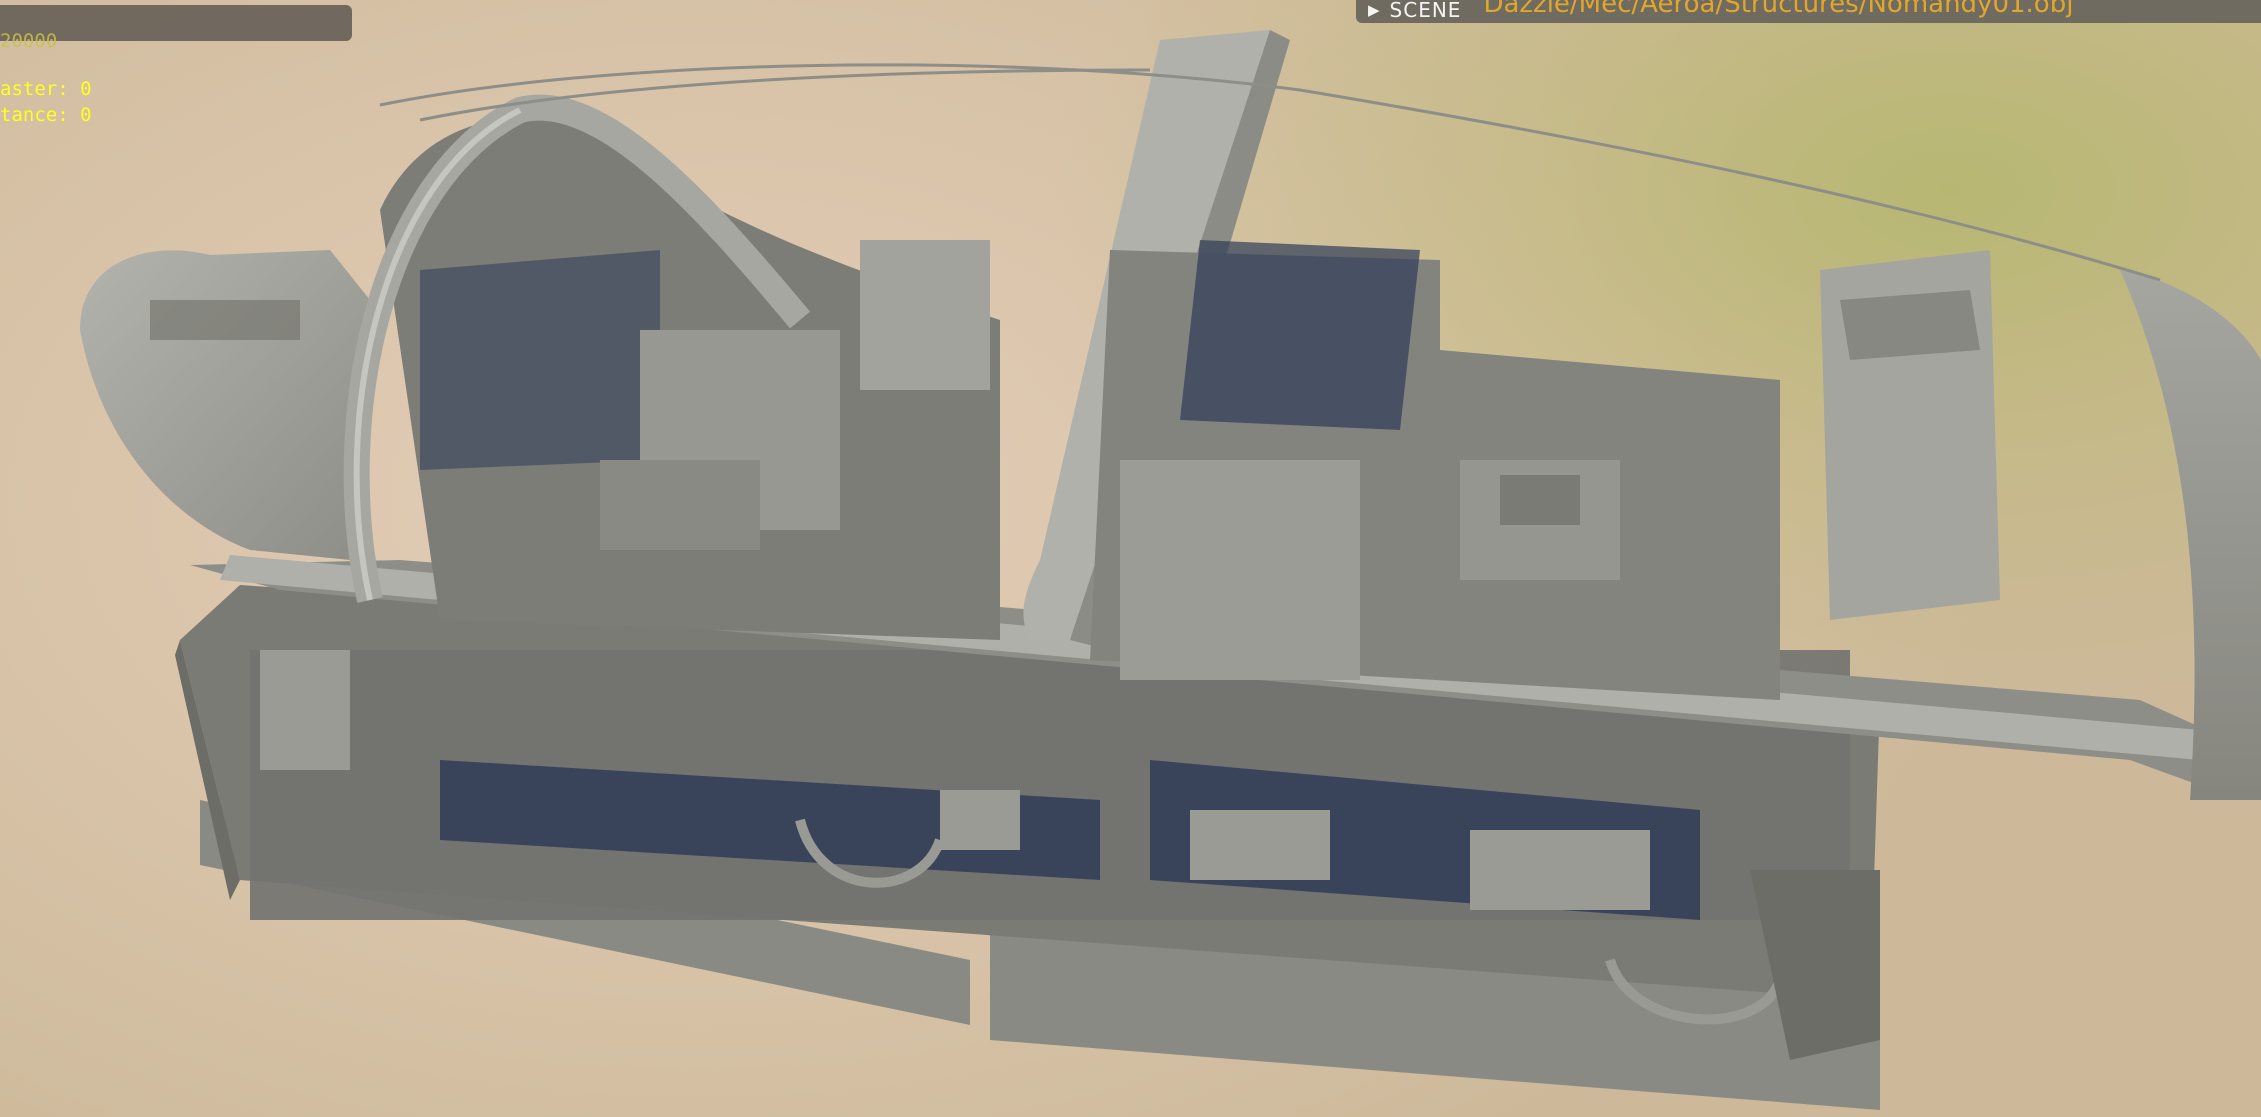 Image resolution: width=2261 pixels, height=1117 pixels. I want to click on stats-readout: 20000 aster: 0 tance: 0, so click(46, 78).